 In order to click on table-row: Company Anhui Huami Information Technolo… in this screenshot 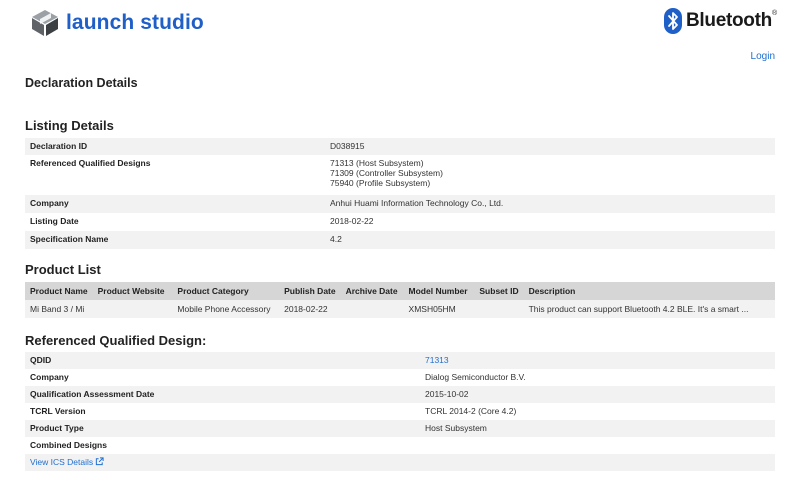, I will do `click(400, 204)`.